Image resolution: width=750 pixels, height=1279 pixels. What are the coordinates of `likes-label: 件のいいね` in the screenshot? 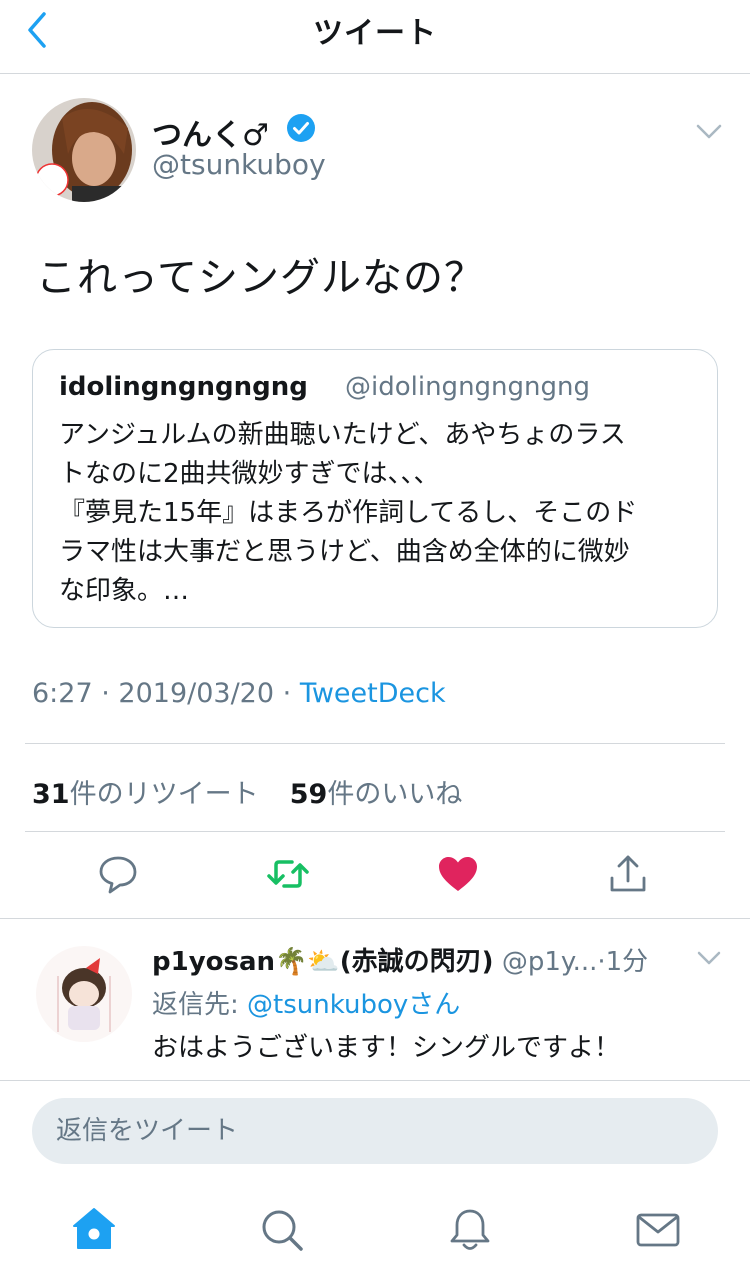 It's located at (395, 794).